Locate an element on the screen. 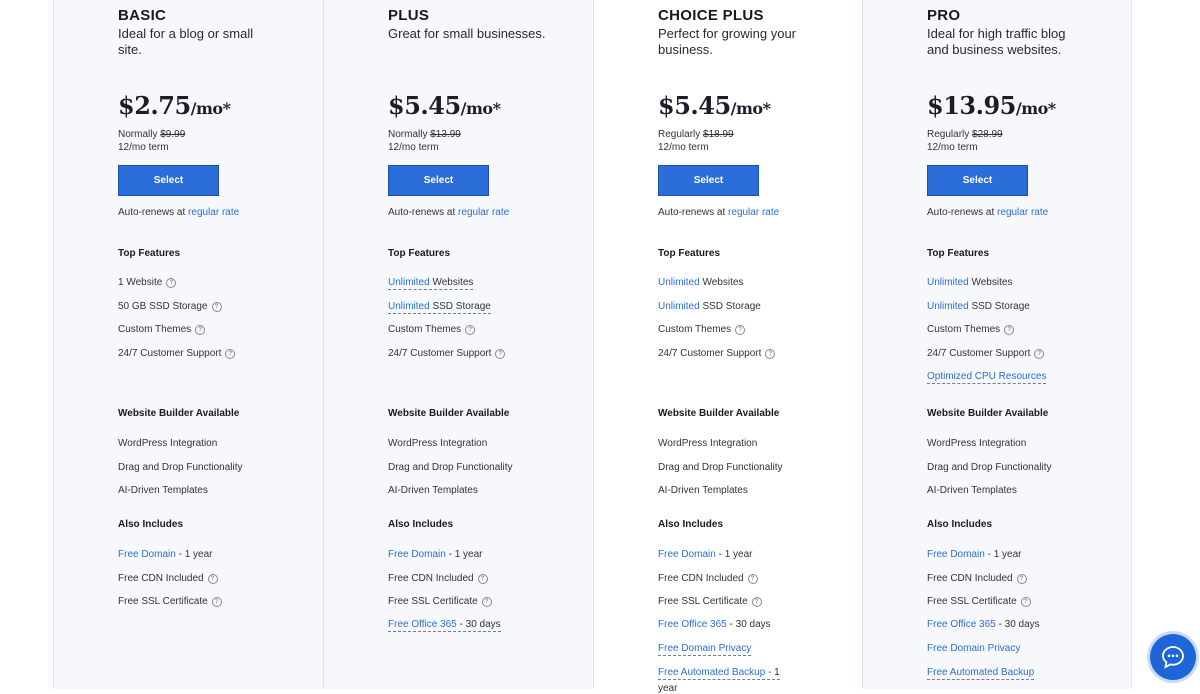  included-text: Free Domain Privacy is located at coordinates (705, 649).